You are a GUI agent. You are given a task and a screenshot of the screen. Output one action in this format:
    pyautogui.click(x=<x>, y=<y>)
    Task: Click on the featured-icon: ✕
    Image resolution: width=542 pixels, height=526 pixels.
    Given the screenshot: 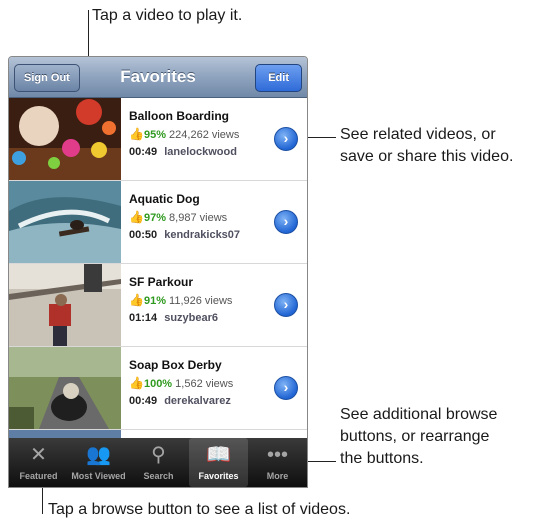 What is the action you would take?
    pyautogui.click(x=38, y=455)
    